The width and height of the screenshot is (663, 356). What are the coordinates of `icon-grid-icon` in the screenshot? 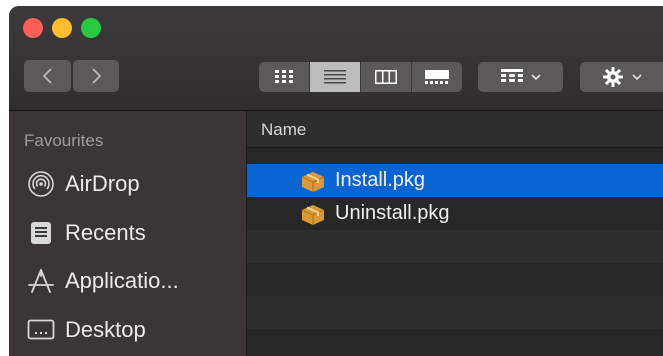 It's located at (284, 76).